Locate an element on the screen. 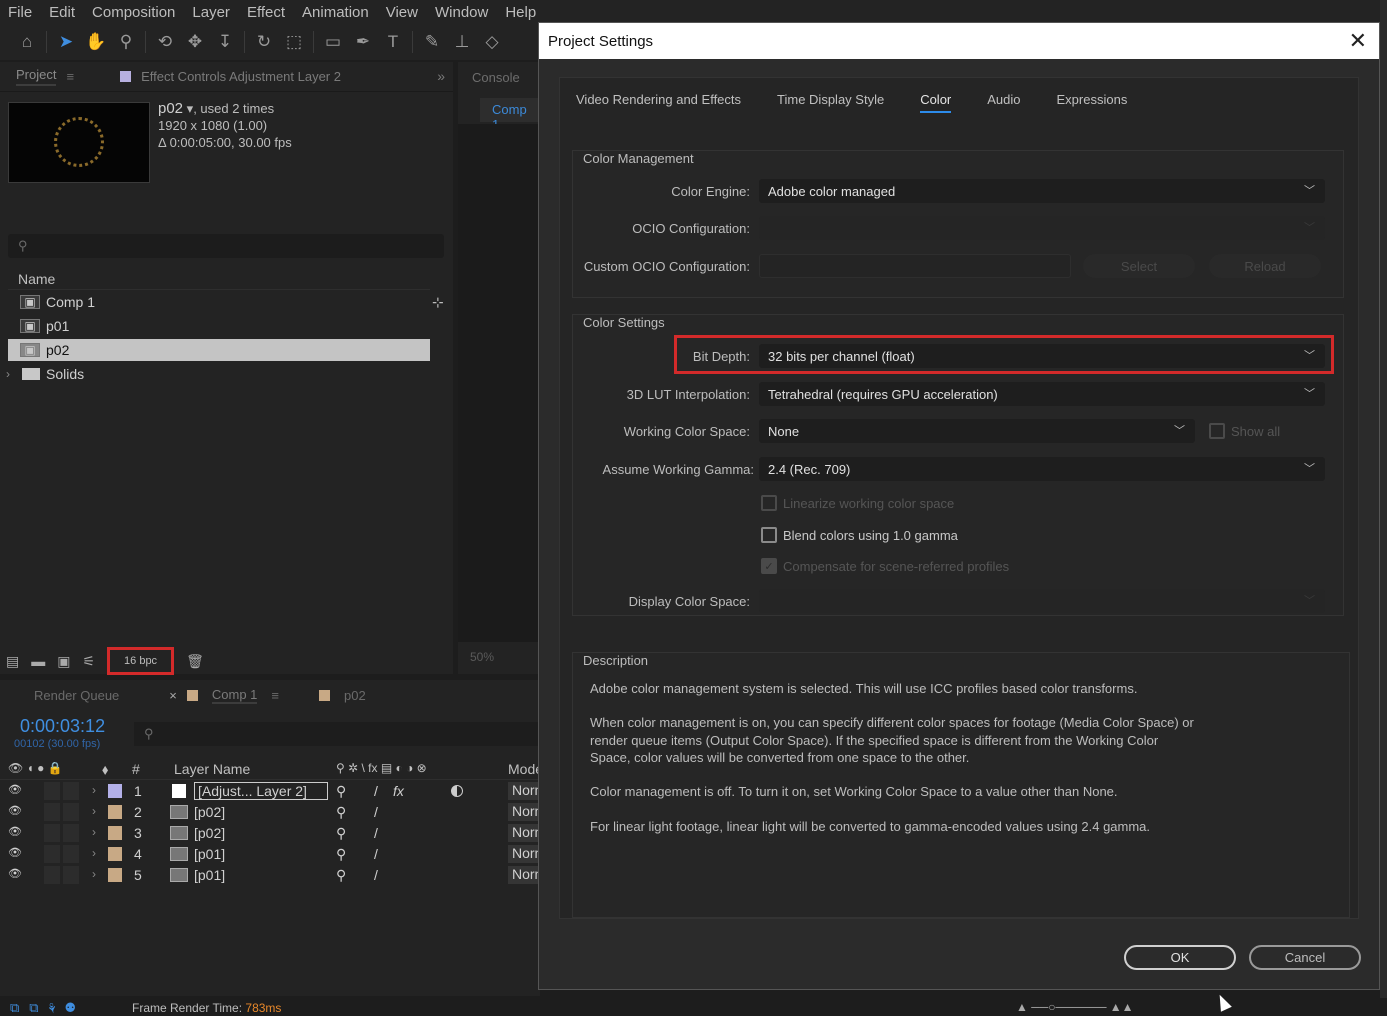 This screenshot has width=1387, height=1016. column-header-layer-name: Layer Name is located at coordinates (212, 769).